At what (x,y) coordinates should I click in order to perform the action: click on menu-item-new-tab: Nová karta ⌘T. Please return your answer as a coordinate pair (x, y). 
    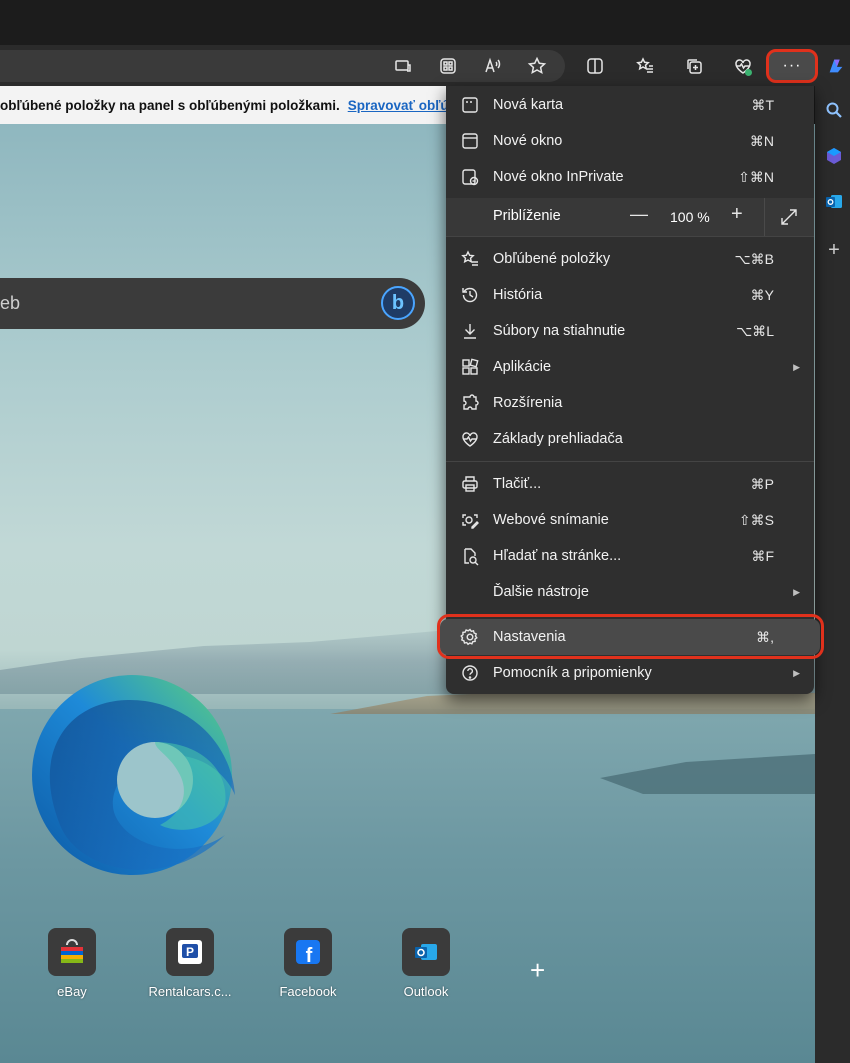
    Looking at the image, I should click on (630, 105).